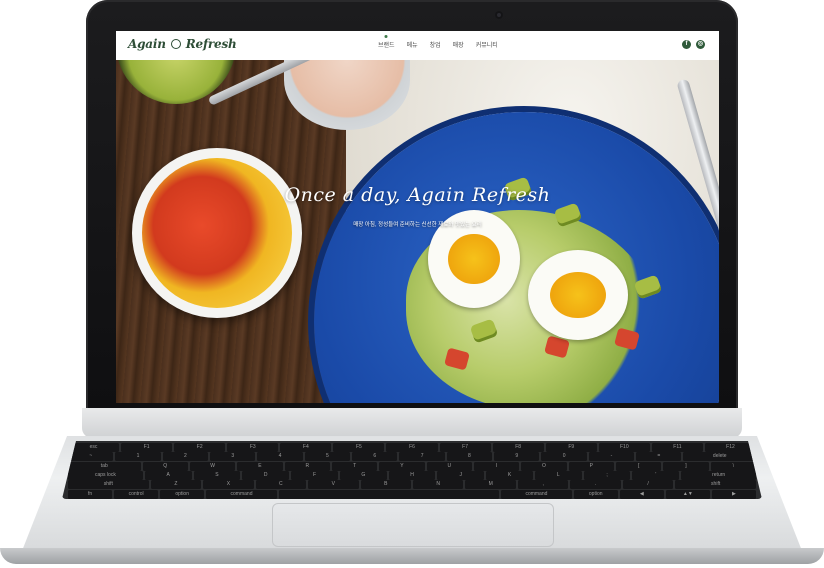  What do you see at coordinates (266, 475) in the screenshot?
I see `keyboard-key: D` at bounding box center [266, 475].